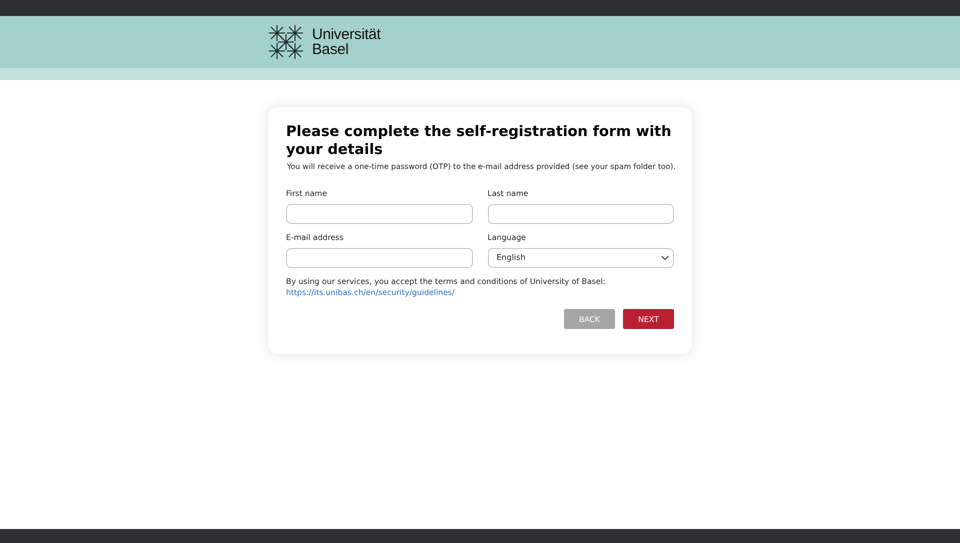 Image resolution: width=960 pixels, height=543 pixels. What do you see at coordinates (286, 42) in the screenshot?
I see `logo-icon` at bounding box center [286, 42].